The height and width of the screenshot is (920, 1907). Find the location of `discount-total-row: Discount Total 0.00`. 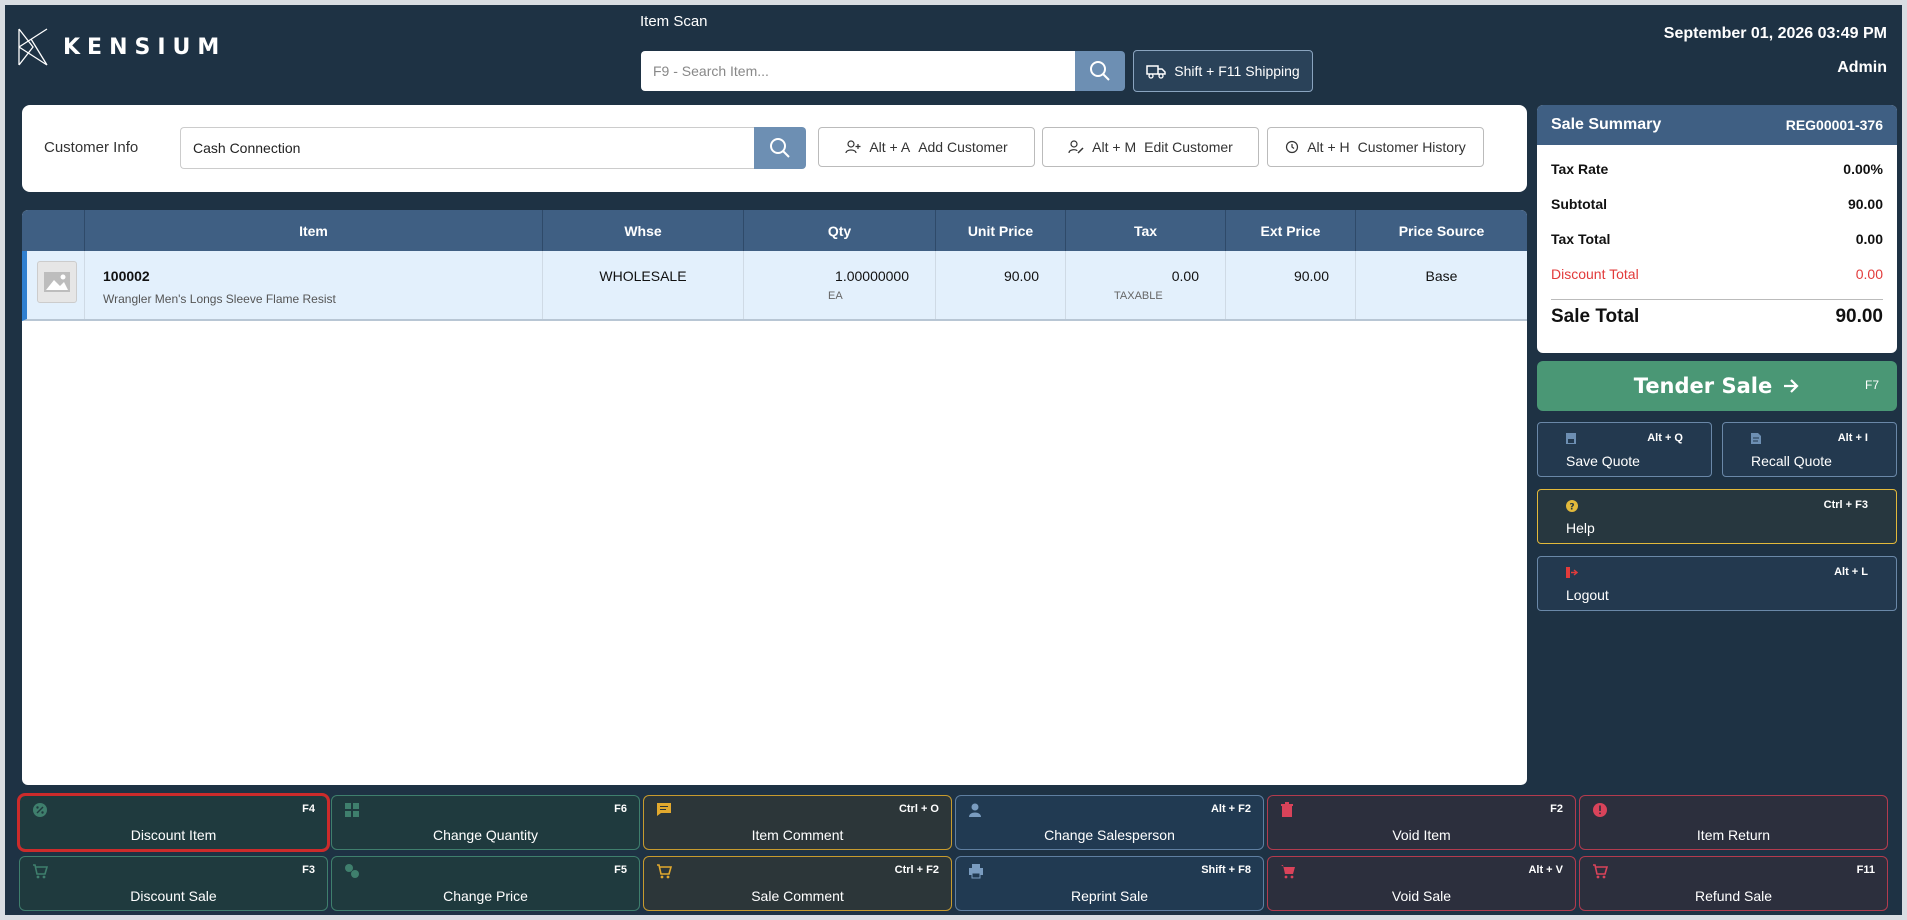

discount-total-row: Discount Total 0.00 is located at coordinates (1717, 273).